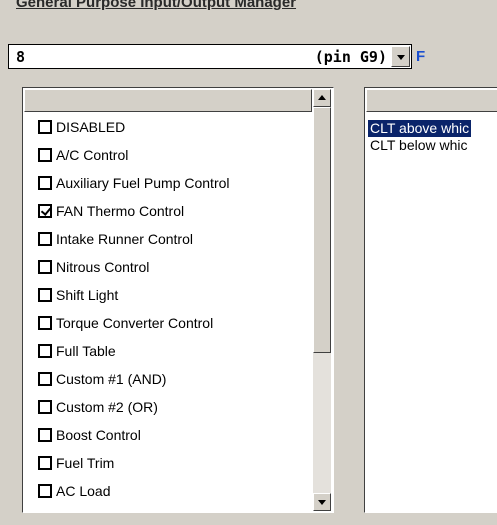 Image resolution: width=497 pixels, height=525 pixels. I want to click on output-type-item: AC Load, so click(74, 491).